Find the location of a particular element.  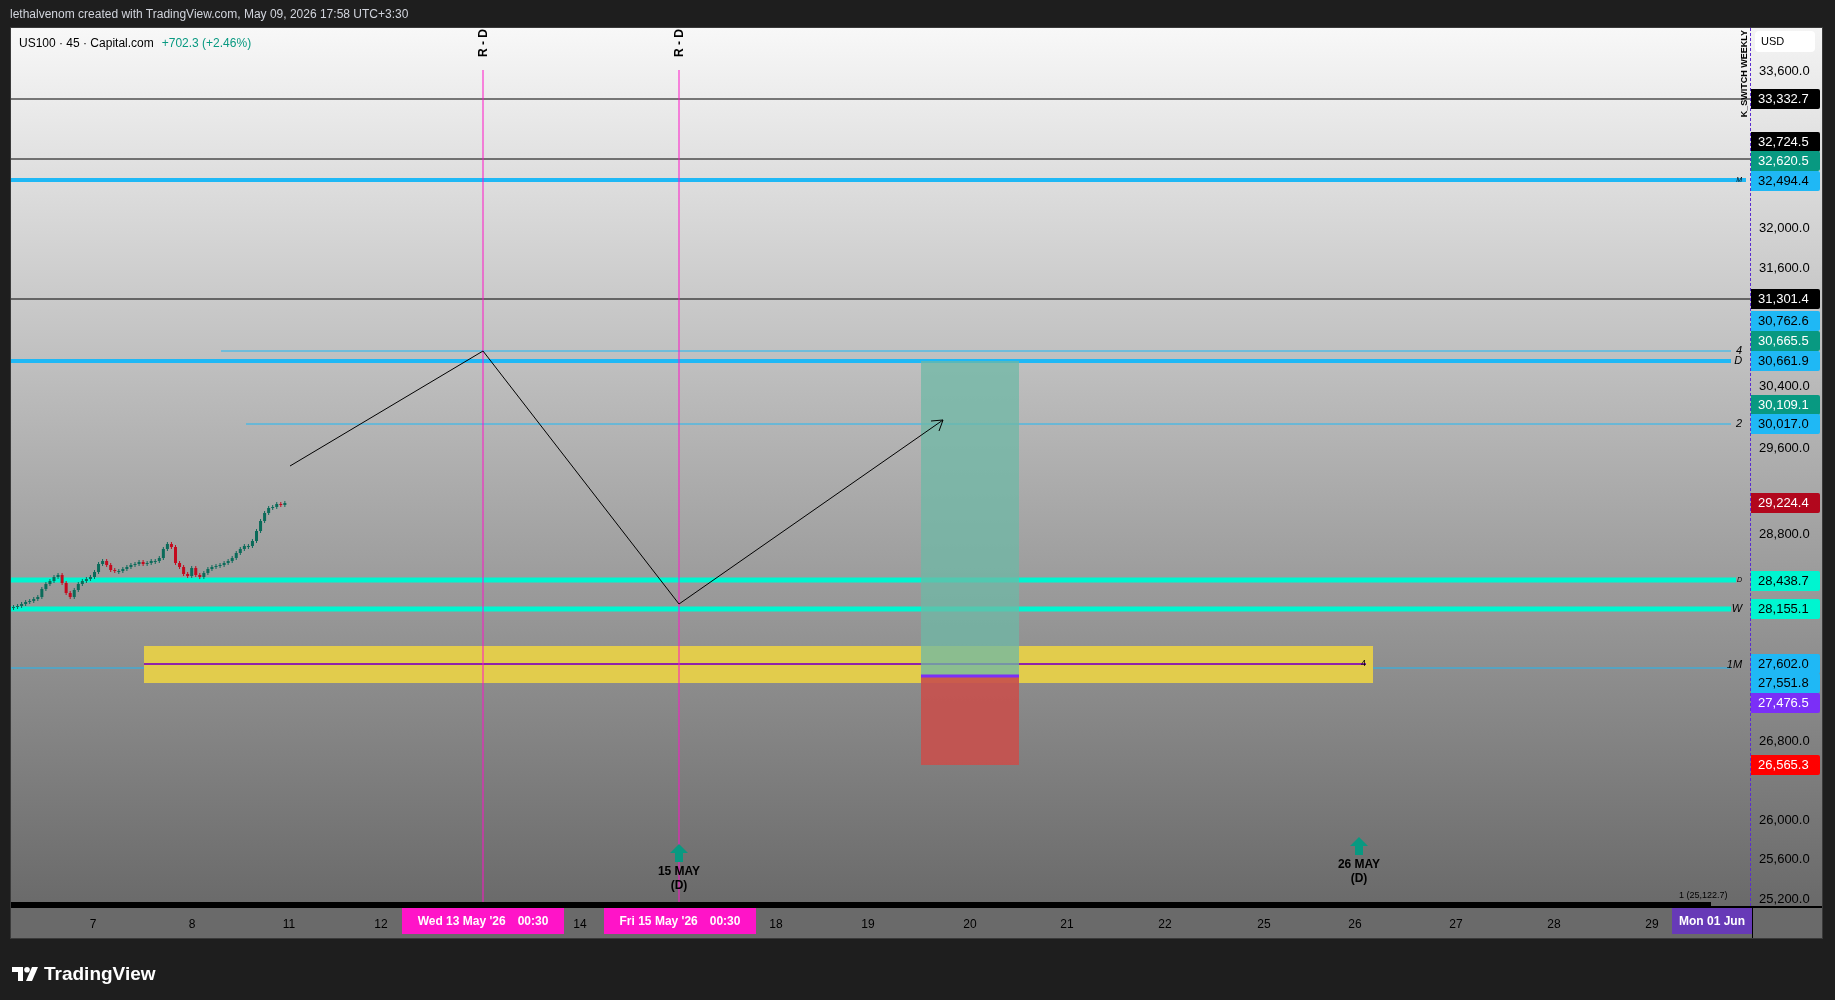

price-badge: 28,438.7 is located at coordinates (1786, 581).